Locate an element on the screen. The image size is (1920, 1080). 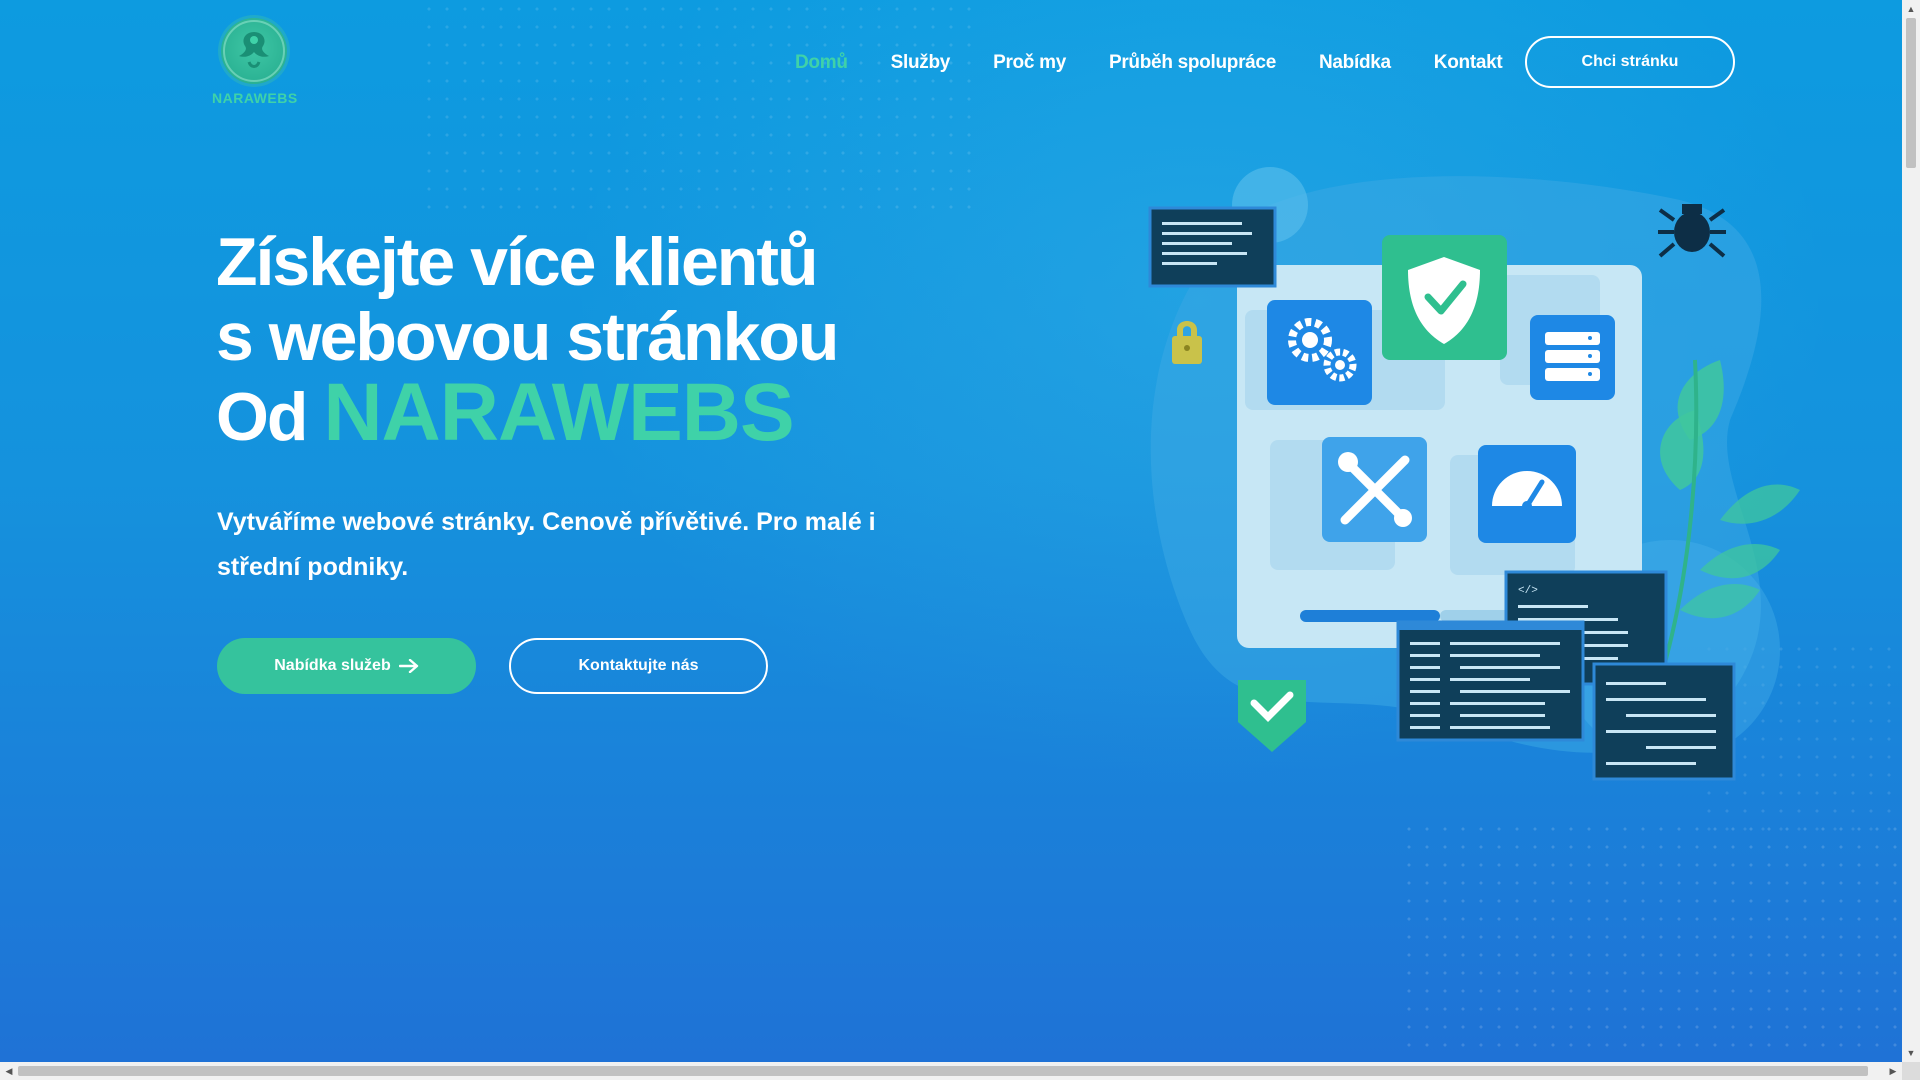
nav-item-process: Průběh spolupráce is located at coordinates (1192, 63).